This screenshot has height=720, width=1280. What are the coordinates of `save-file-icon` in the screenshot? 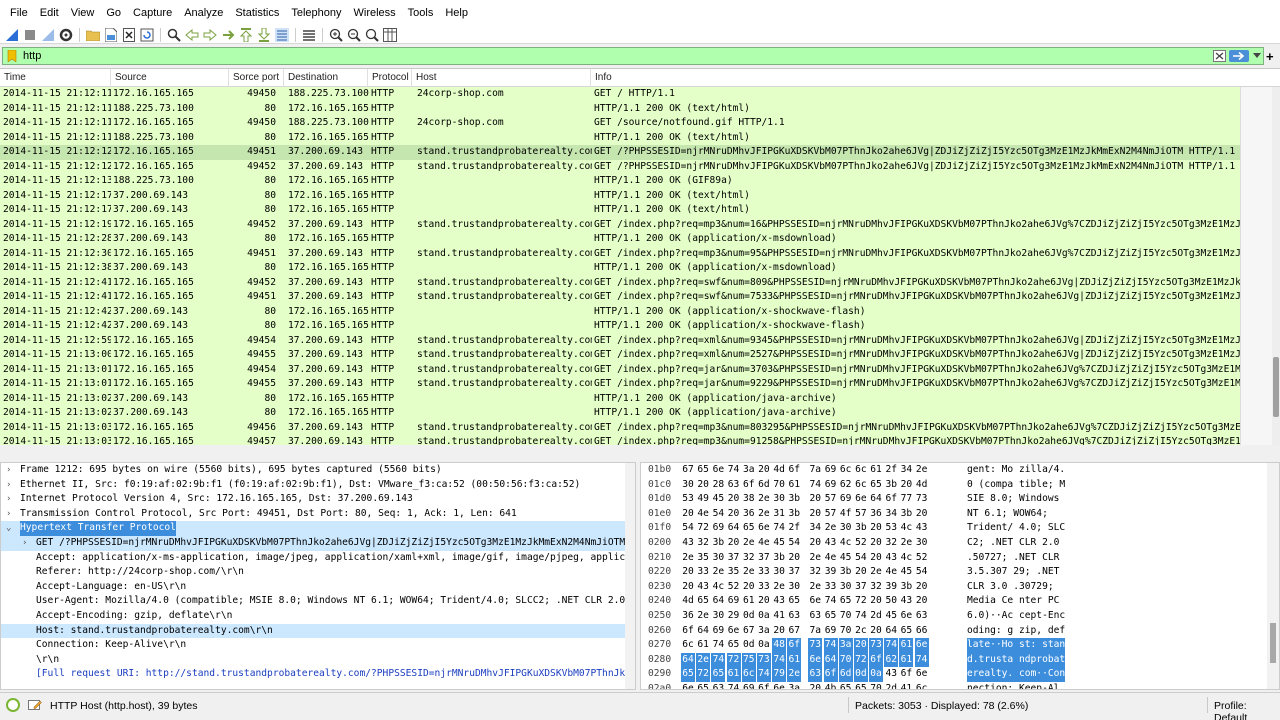 It's located at (111, 35).